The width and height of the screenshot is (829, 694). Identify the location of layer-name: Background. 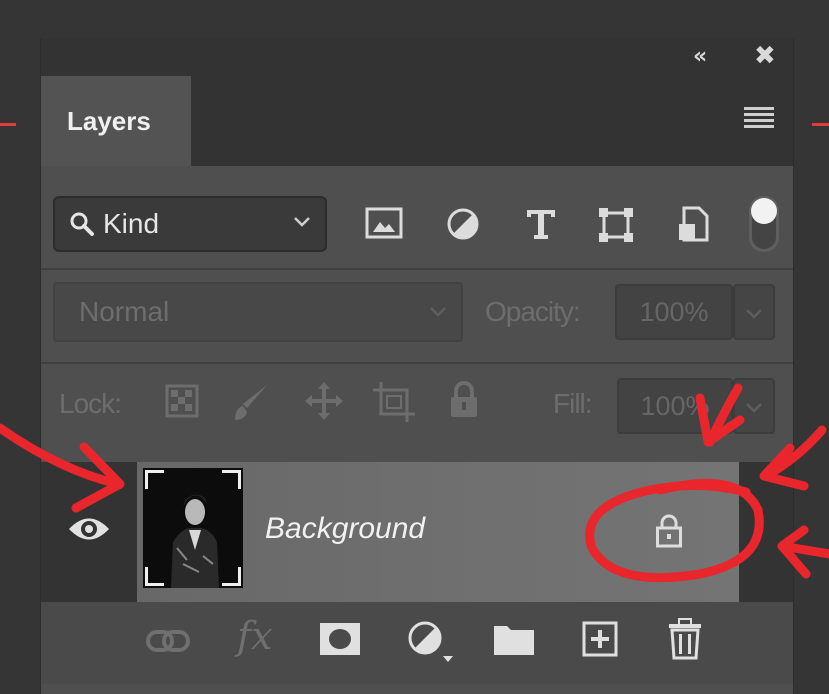
(345, 529).